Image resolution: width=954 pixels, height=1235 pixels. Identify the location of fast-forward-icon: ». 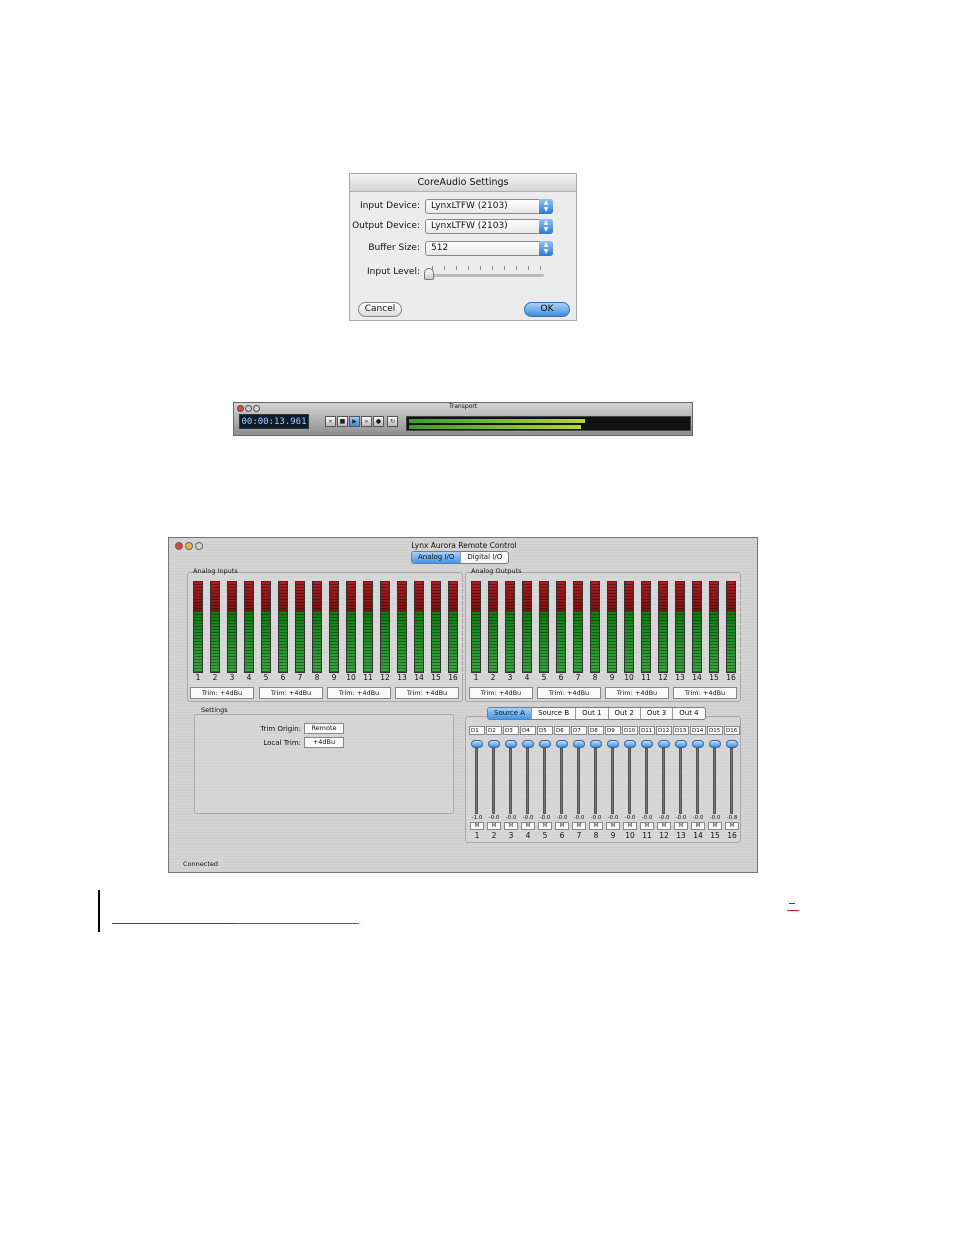
(366, 421).